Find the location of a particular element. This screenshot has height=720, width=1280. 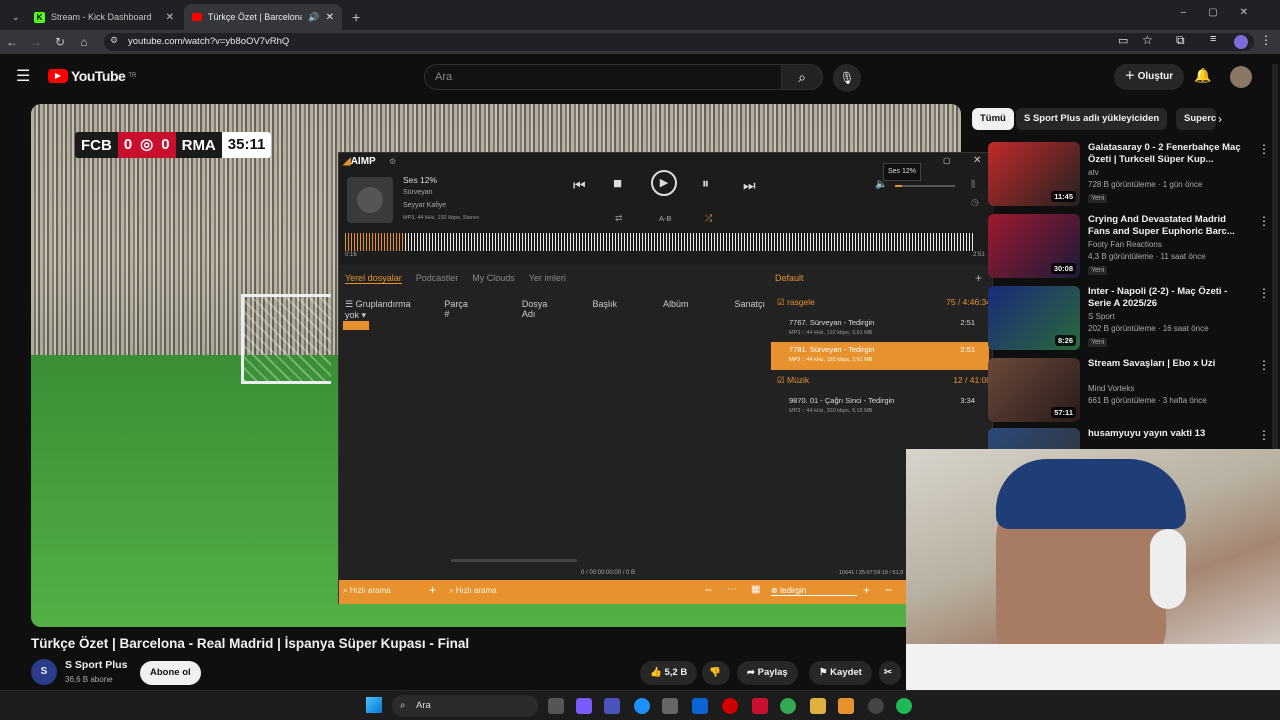

repeat-icon: ⇄ is located at coordinates (619, 218).